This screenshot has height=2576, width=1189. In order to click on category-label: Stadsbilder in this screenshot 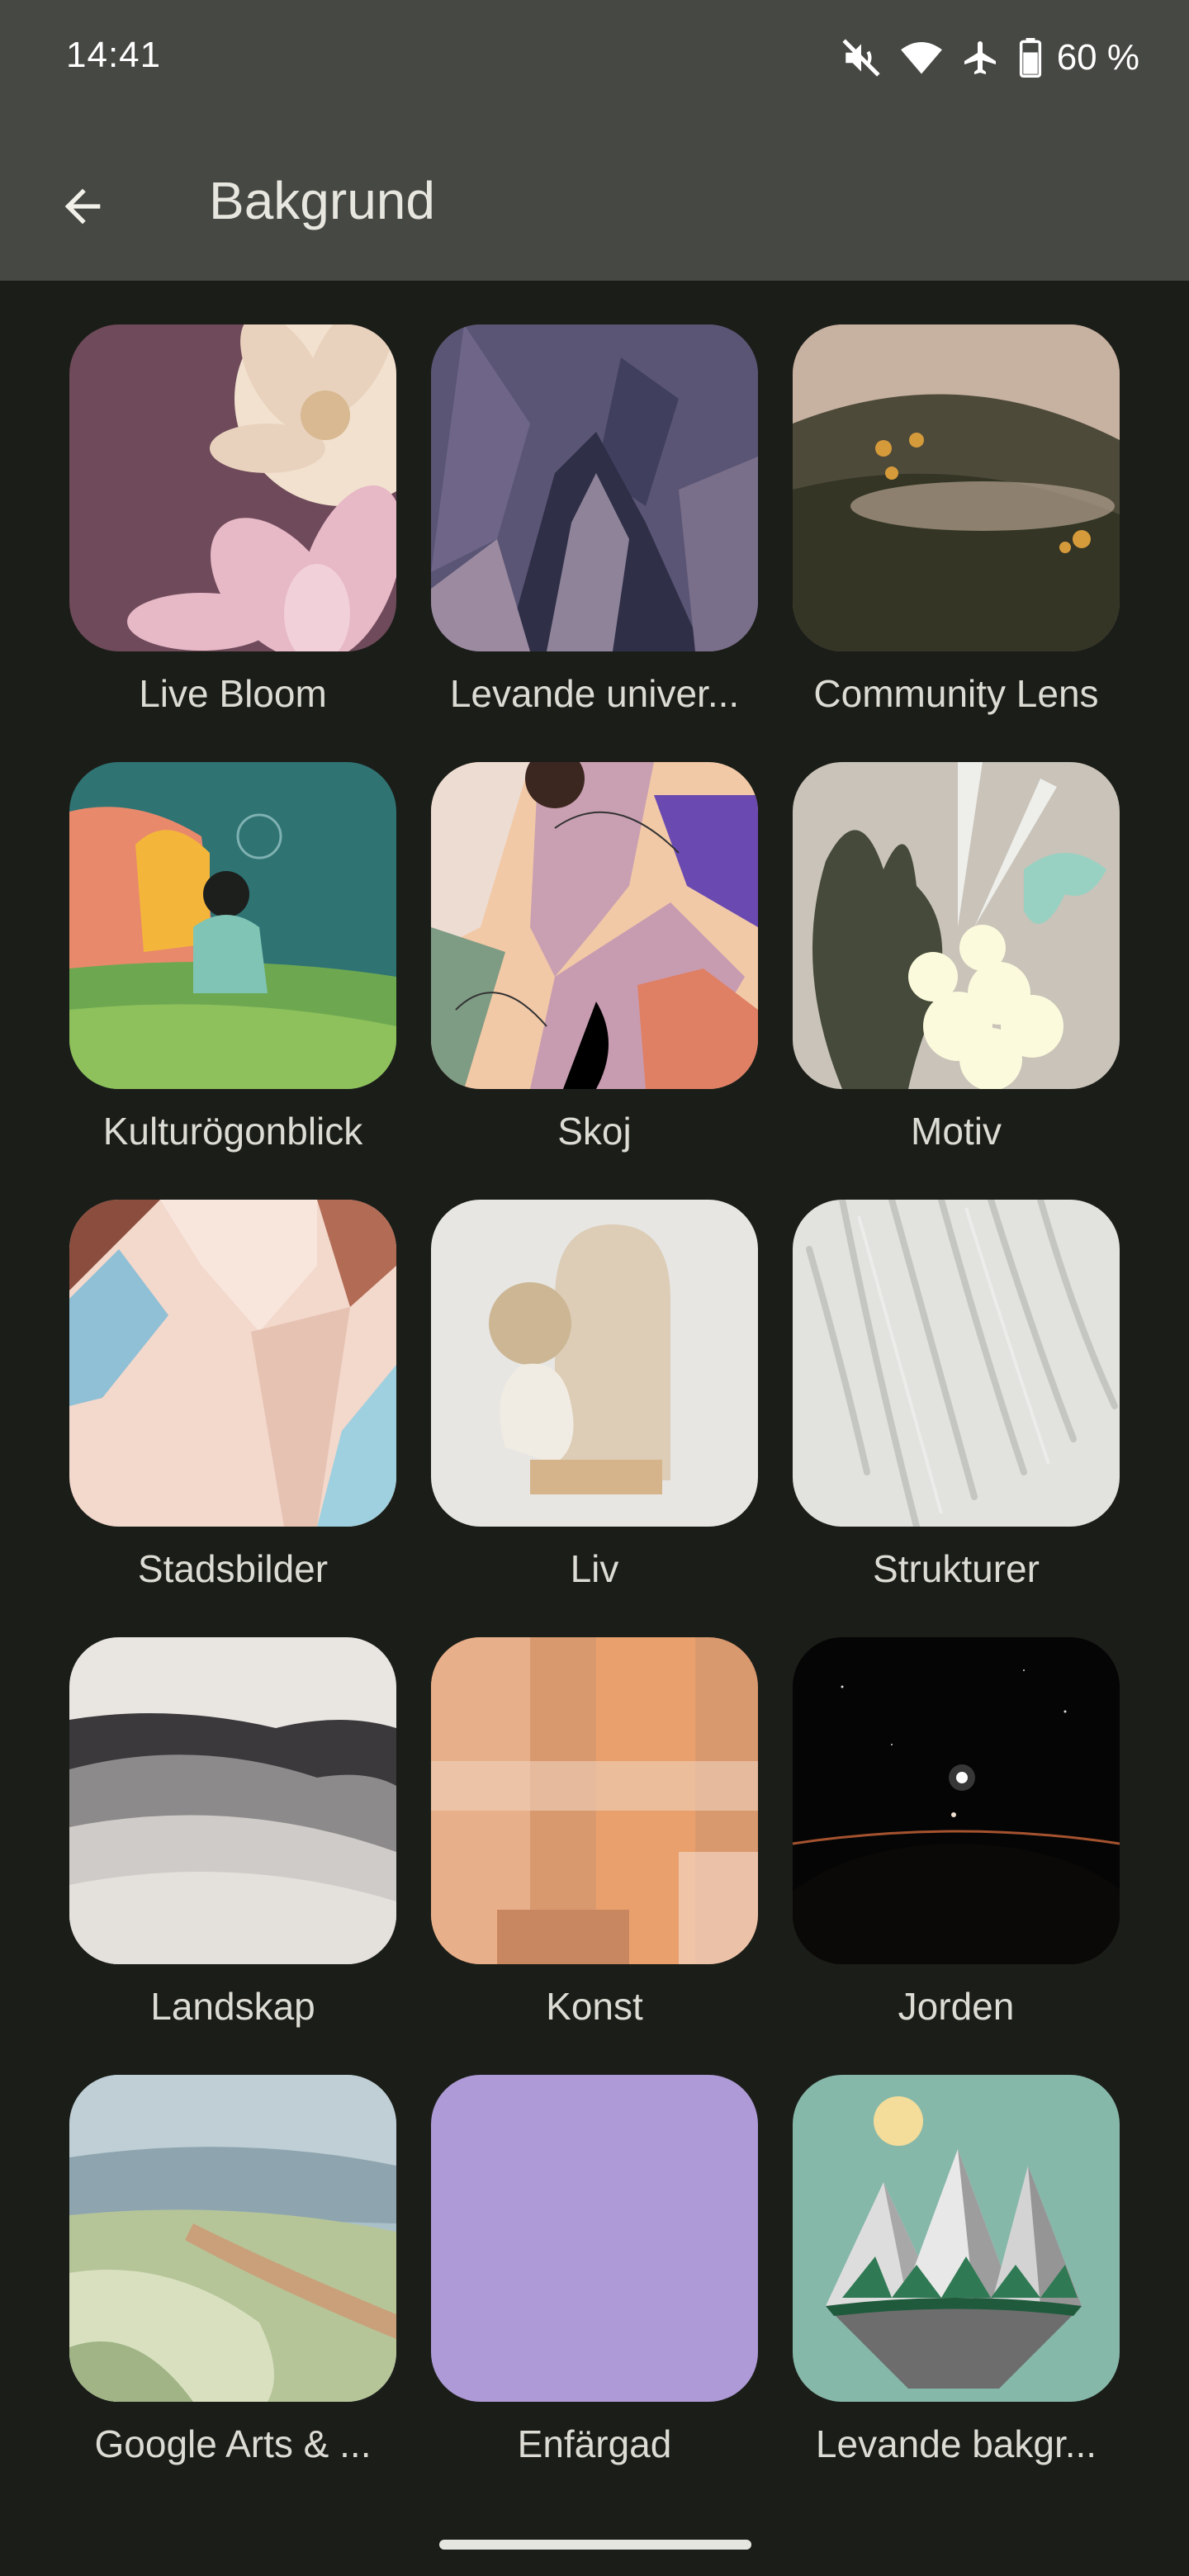, I will do `click(233, 1568)`.